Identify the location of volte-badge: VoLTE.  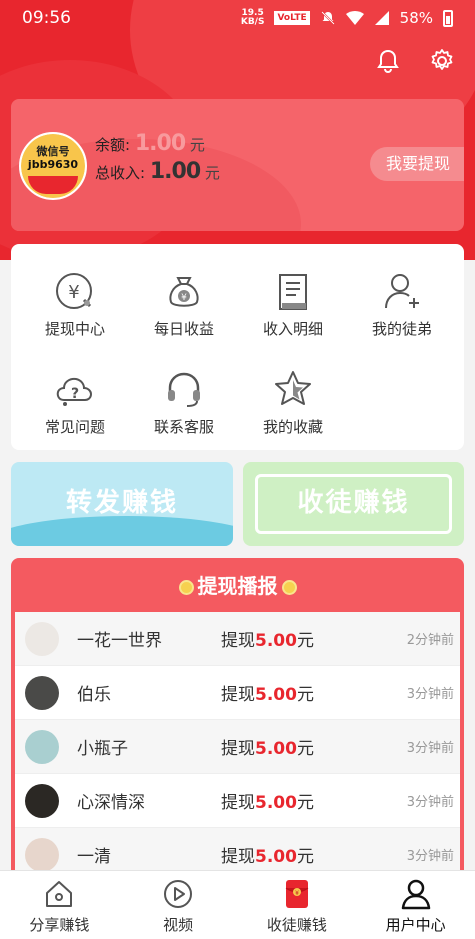
(292, 18).